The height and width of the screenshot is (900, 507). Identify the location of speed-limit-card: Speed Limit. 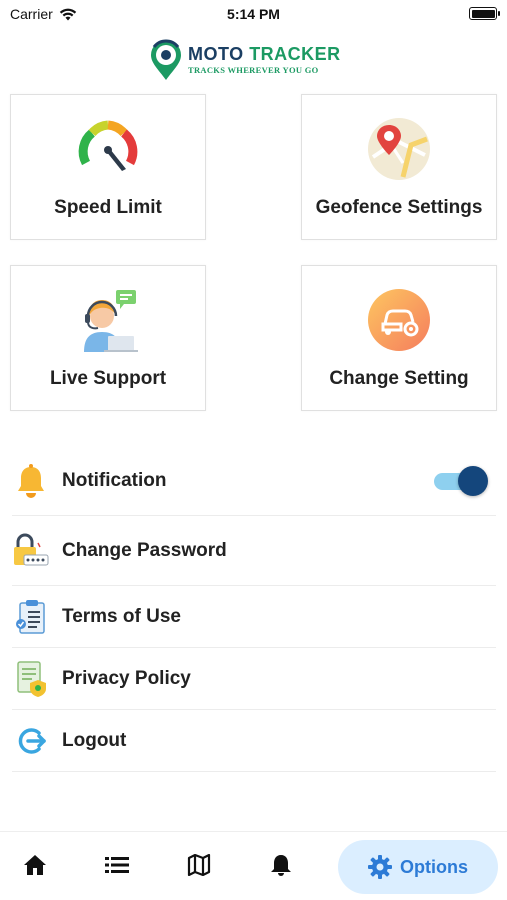
(108, 167).